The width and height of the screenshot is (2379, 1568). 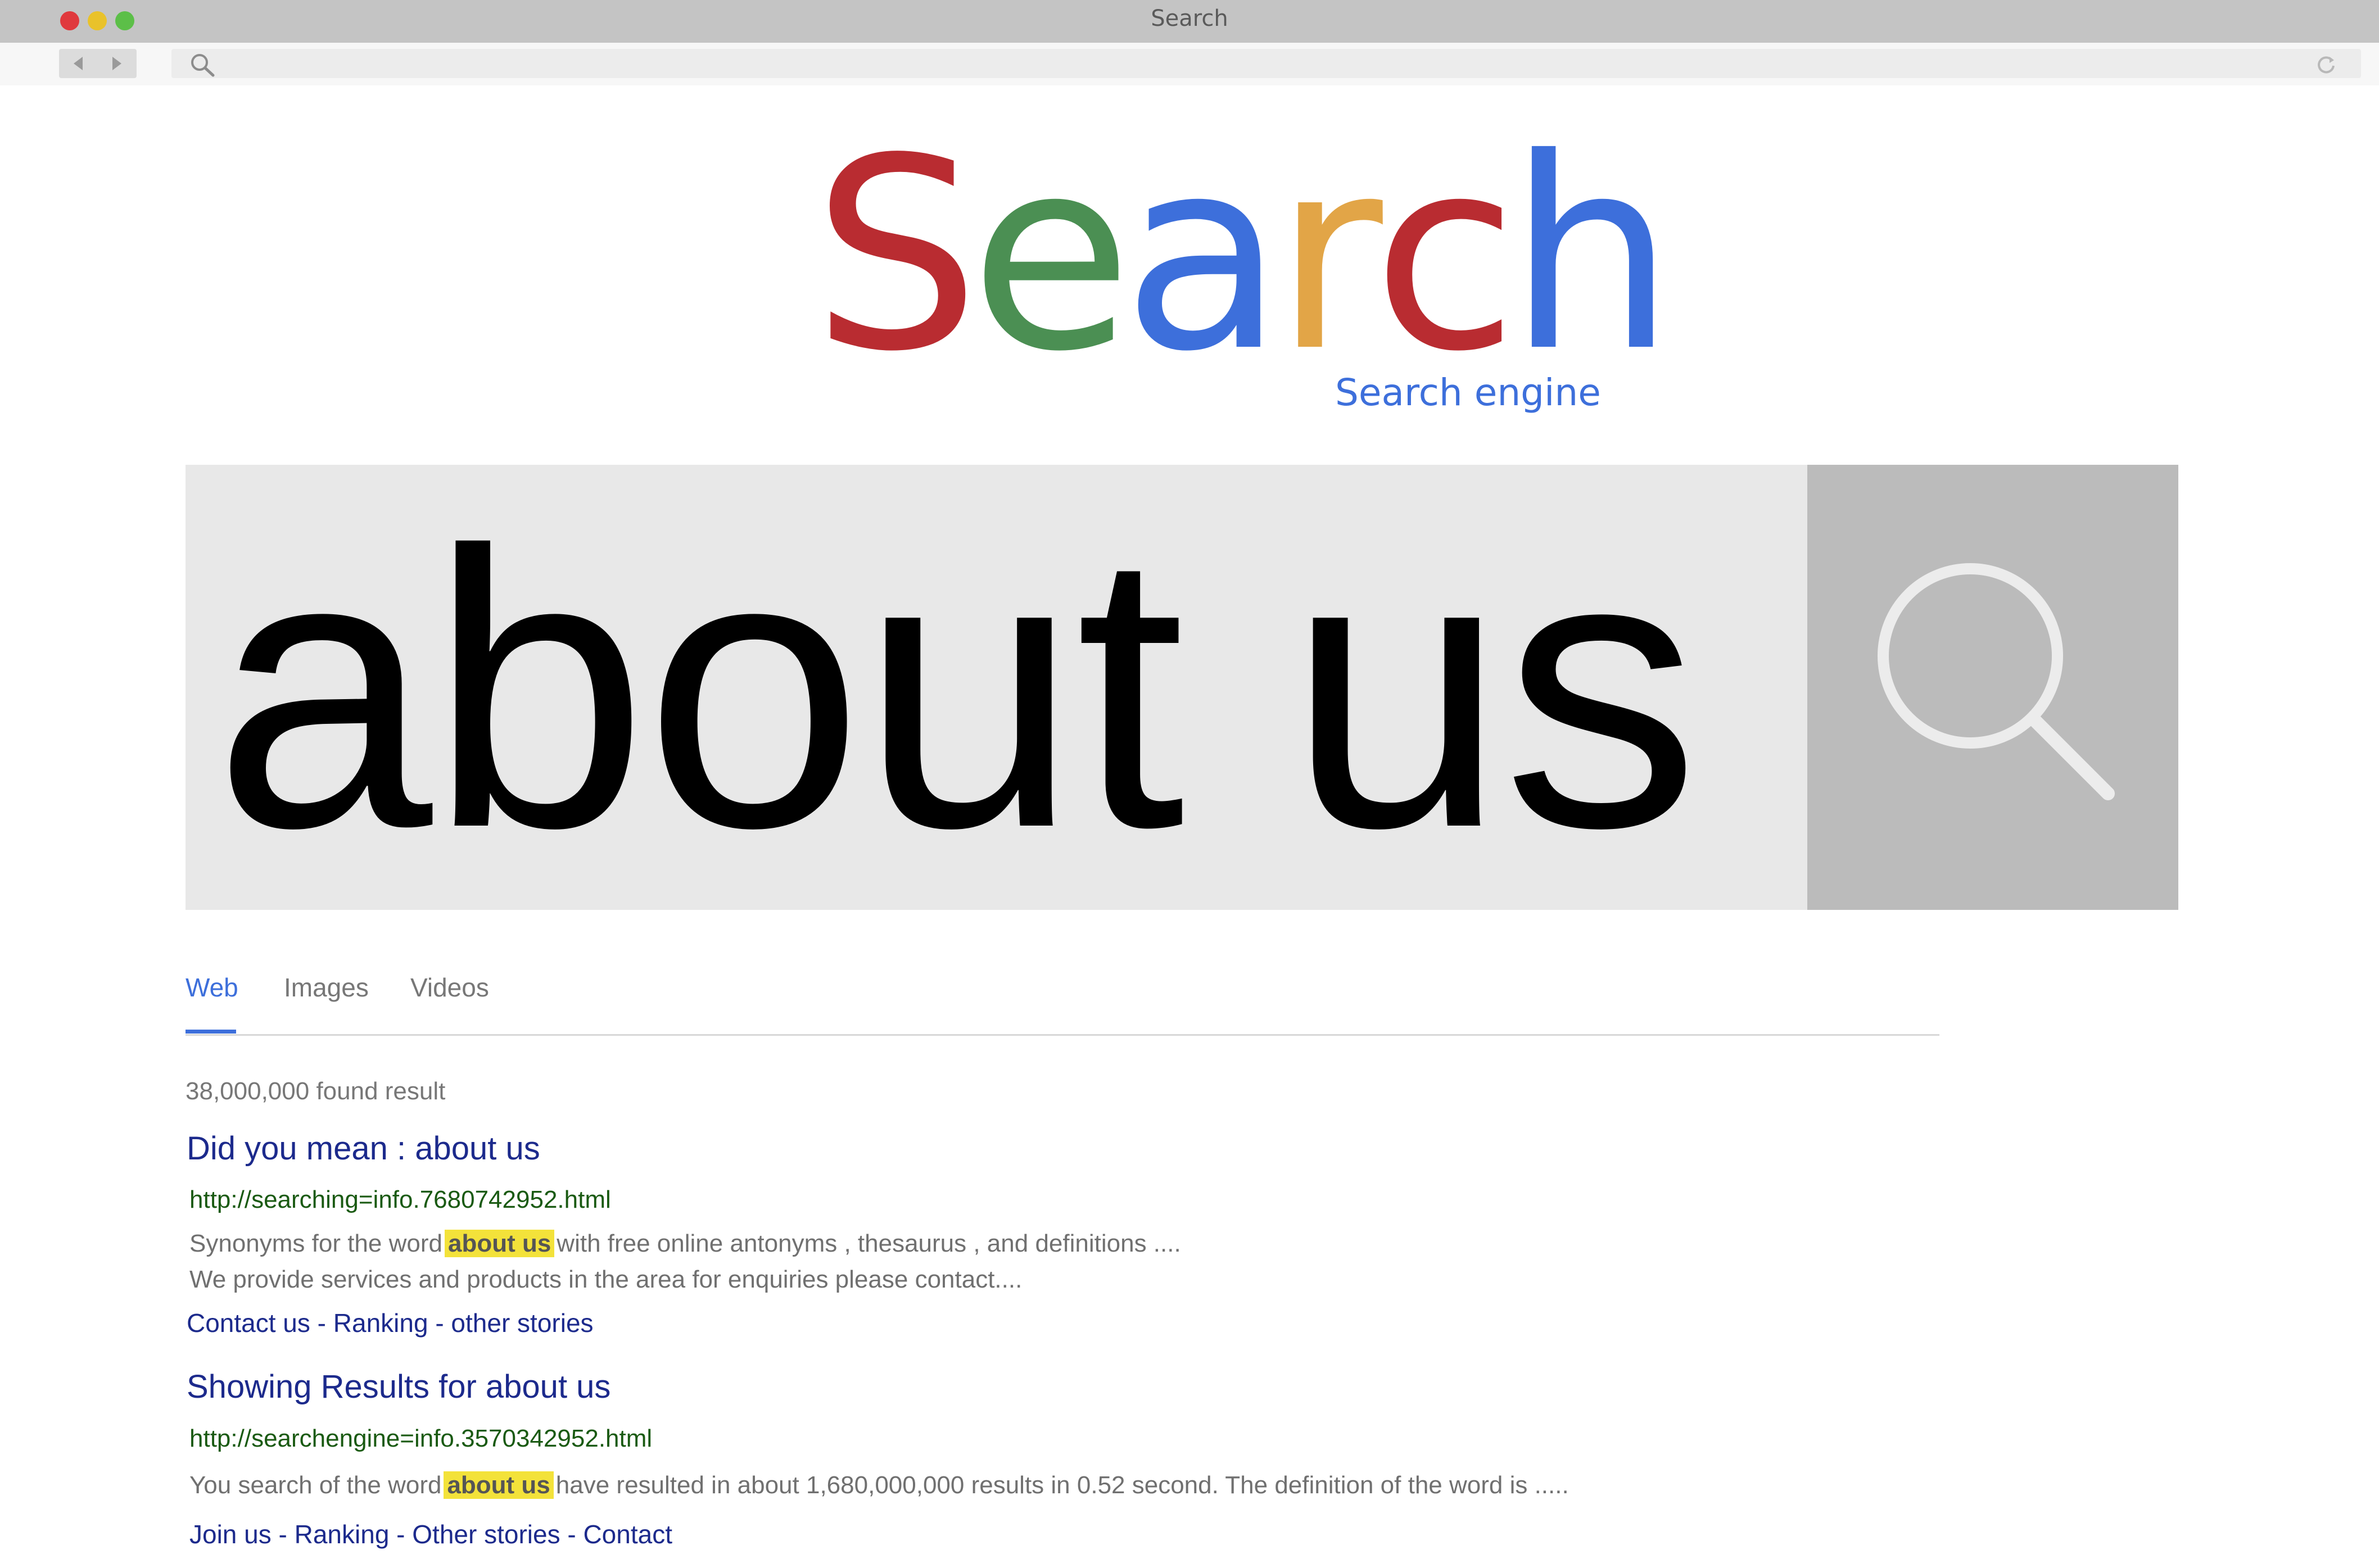 I want to click on forward-button, so click(x=117, y=63).